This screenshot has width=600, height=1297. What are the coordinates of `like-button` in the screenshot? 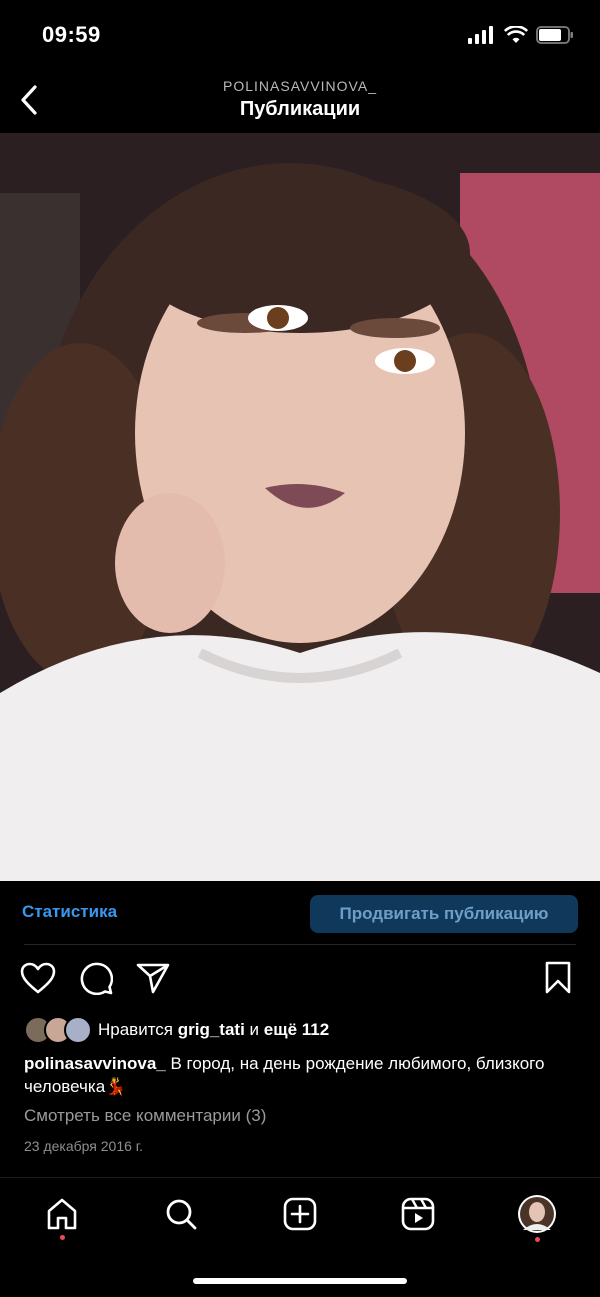 It's located at (38, 978).